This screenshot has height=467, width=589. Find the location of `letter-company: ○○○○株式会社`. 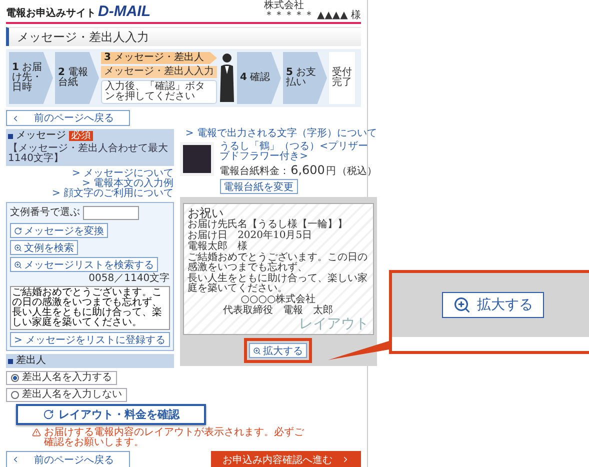

letter-company: ○○○○株式会社 is located at coordinates (278, 300).